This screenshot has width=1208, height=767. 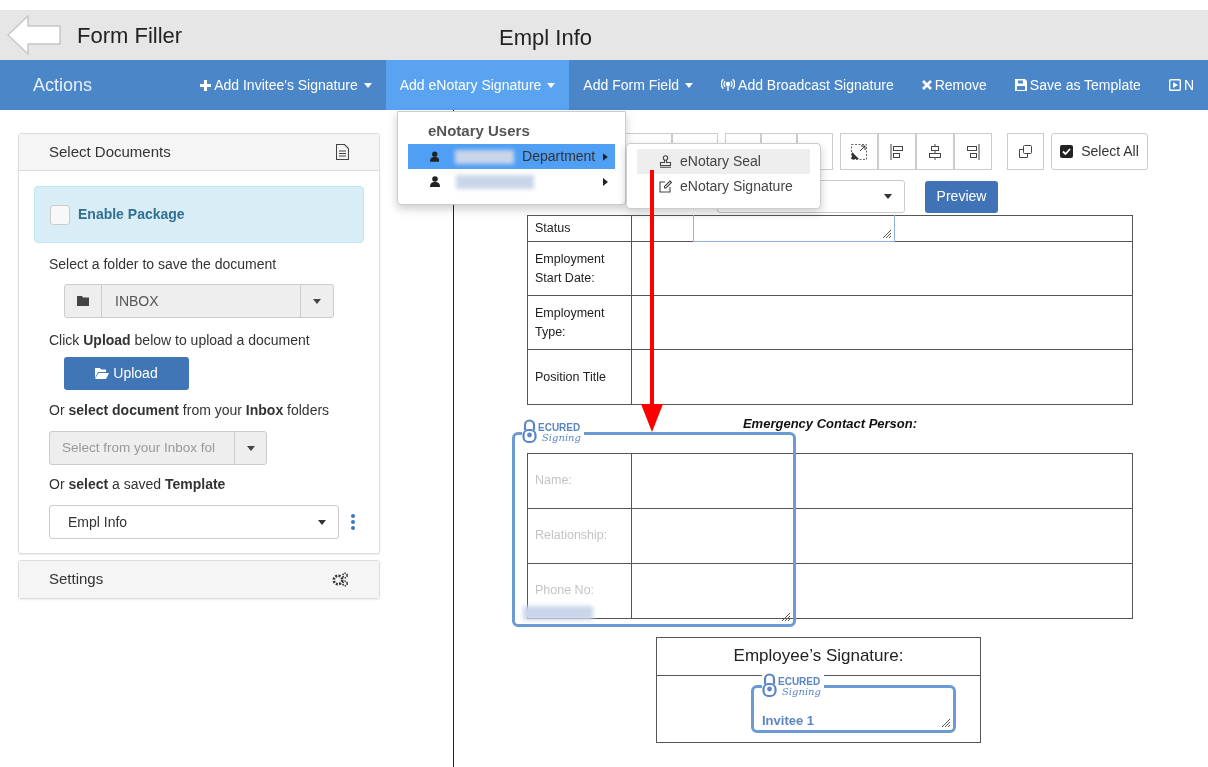 What do you see at coordinates (818, 656) in the screenshot?
I see `signature-heading: Employee’s Signature:` at bounding box center [818, 656].